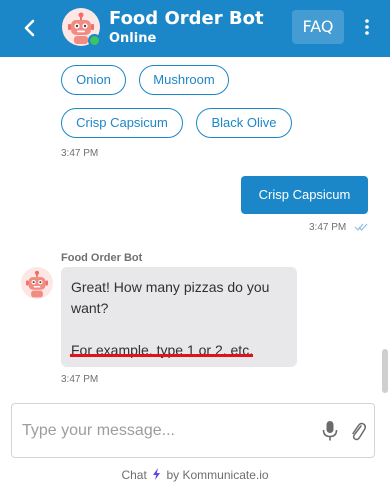  What do you see at coordinates (304, 195) in the screenshot?
I see `sent-message: Crisp Capsicum` at bounding box center [304, 195].